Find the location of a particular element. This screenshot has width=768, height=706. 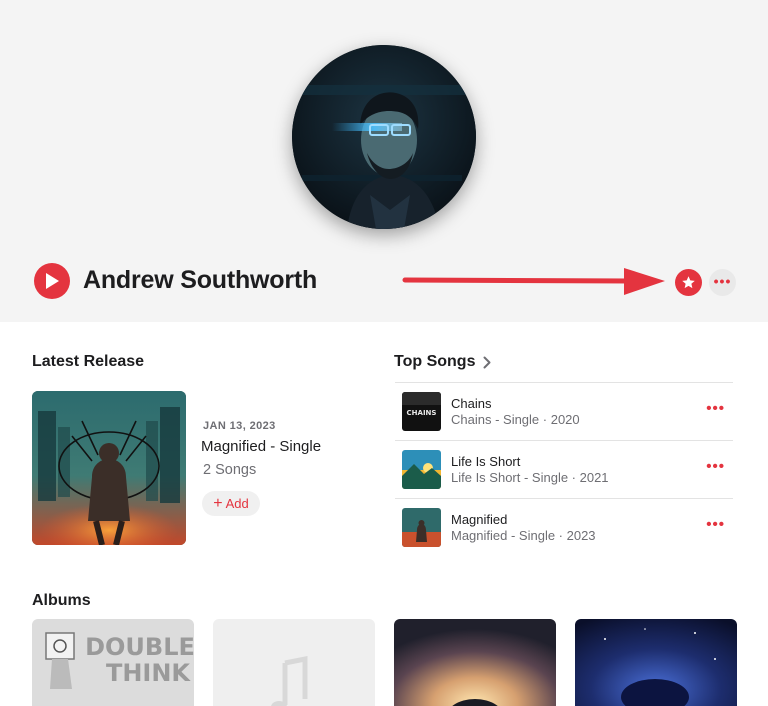

favorite-button is located at coordinates (688, 282).